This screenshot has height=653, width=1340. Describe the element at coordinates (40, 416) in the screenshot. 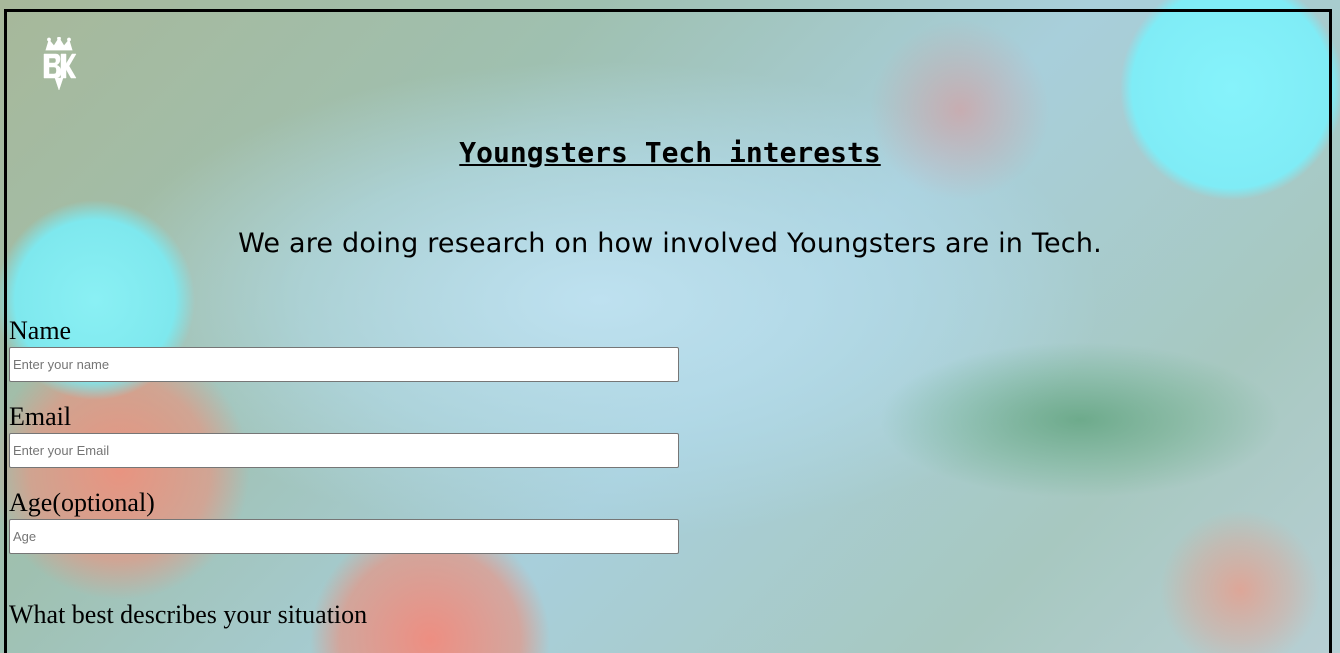

I see `email-label: Email` at that location.